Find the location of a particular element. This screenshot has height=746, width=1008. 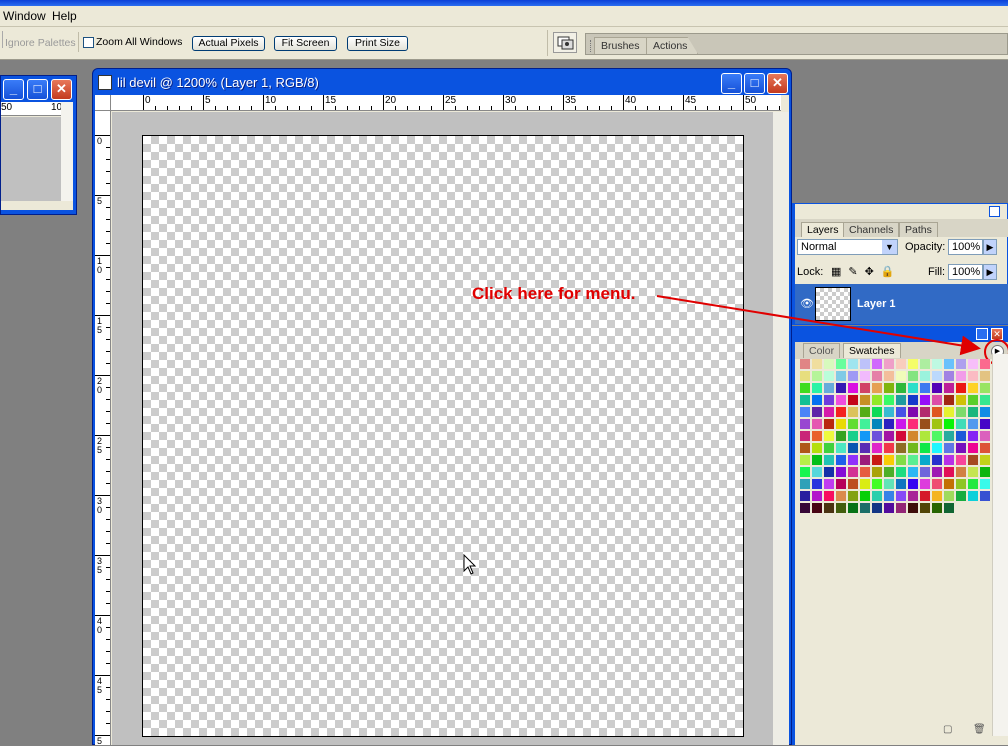

tab-layers: Layers is located at coordinates (823, 229).